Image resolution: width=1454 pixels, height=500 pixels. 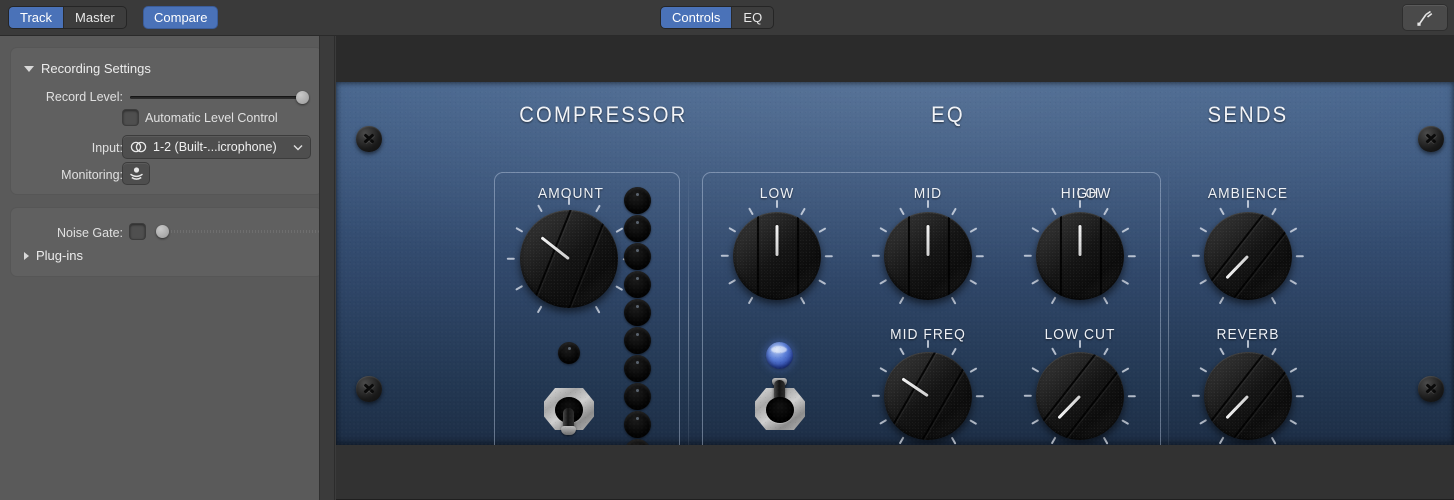 What do you see at coordinates (928, 396) in the screenshot?
I see `knob-body-mid-freq` at bounding box center [928, 396].